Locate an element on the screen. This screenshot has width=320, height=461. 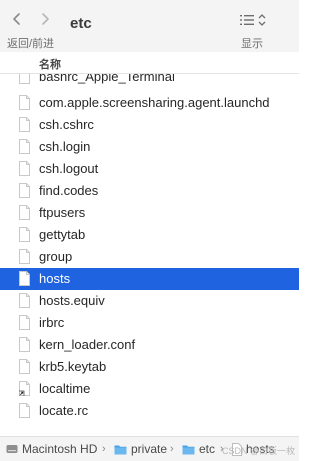
path-item: etc is located at coordinates (198, 449).